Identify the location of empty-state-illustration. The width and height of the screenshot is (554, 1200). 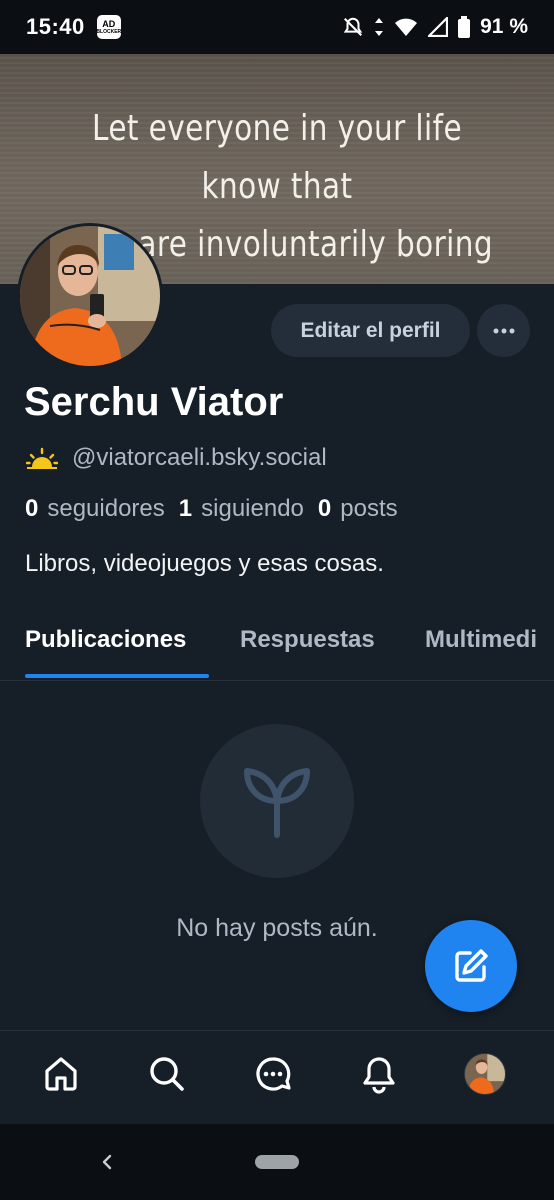
(277, 801).